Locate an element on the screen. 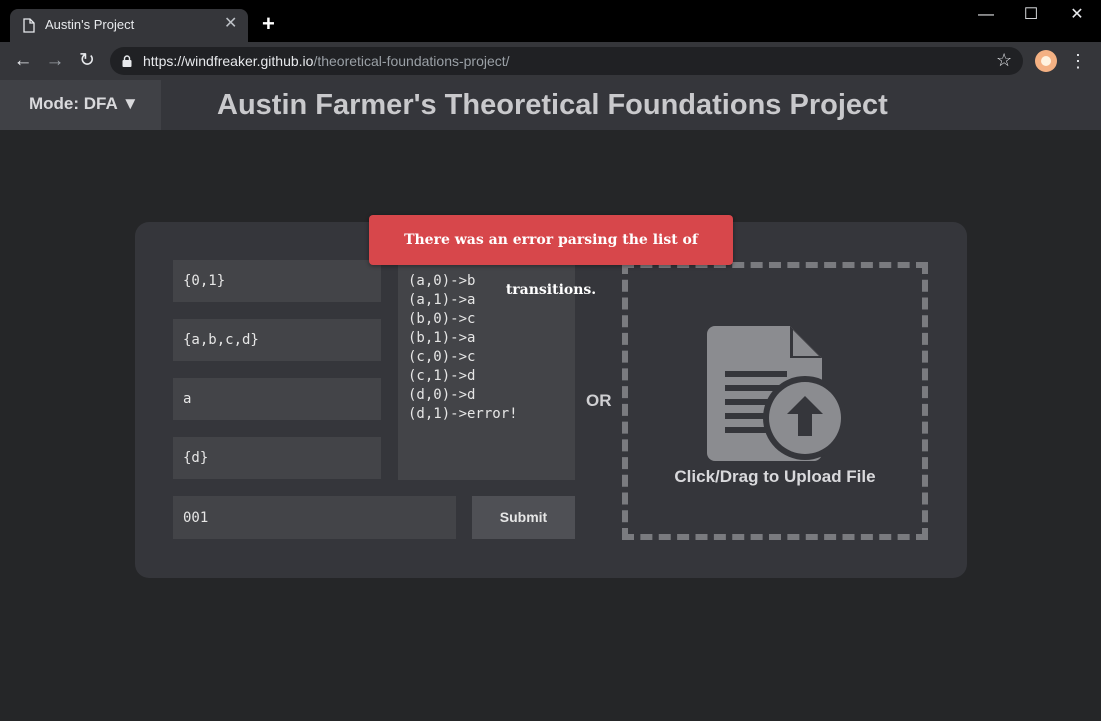 Image resolution: width=1101 pixels, height=721 pixels. doc-icon is located at coordinates (29, 25).